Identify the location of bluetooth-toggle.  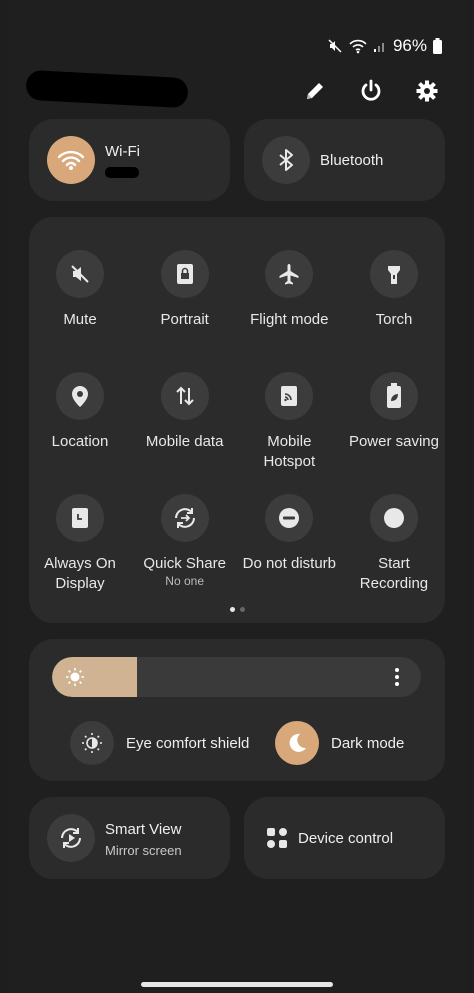
(286, 160).